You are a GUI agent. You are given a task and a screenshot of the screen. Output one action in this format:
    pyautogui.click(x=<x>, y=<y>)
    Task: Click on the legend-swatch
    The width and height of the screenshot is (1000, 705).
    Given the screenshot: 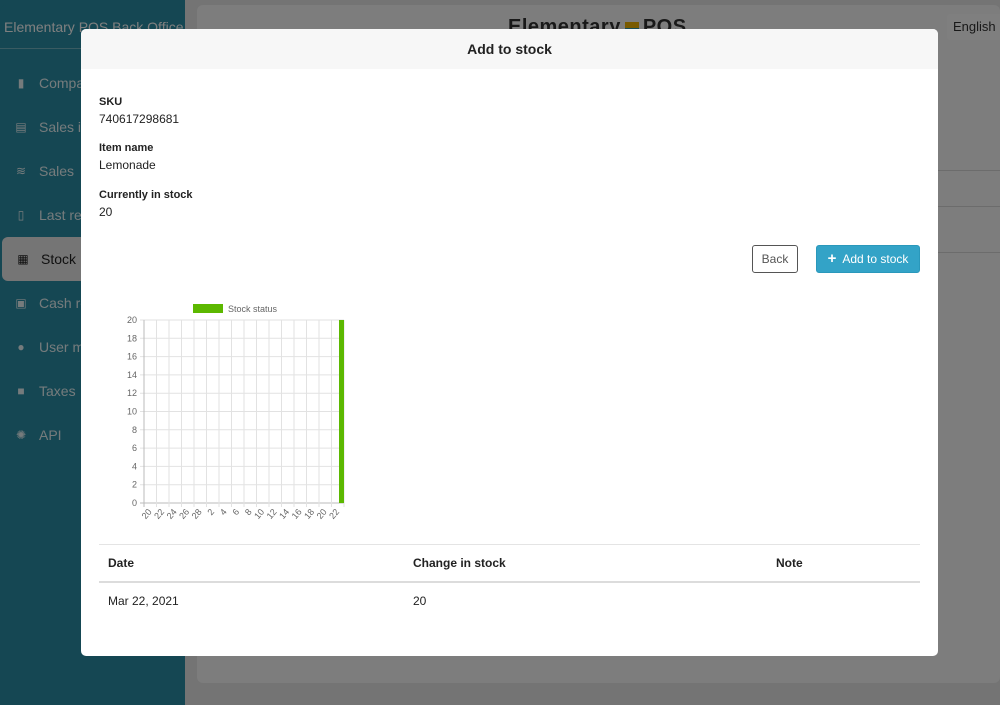 What is the action you would take?
    pyautogui.click(x=208, y=308)
    